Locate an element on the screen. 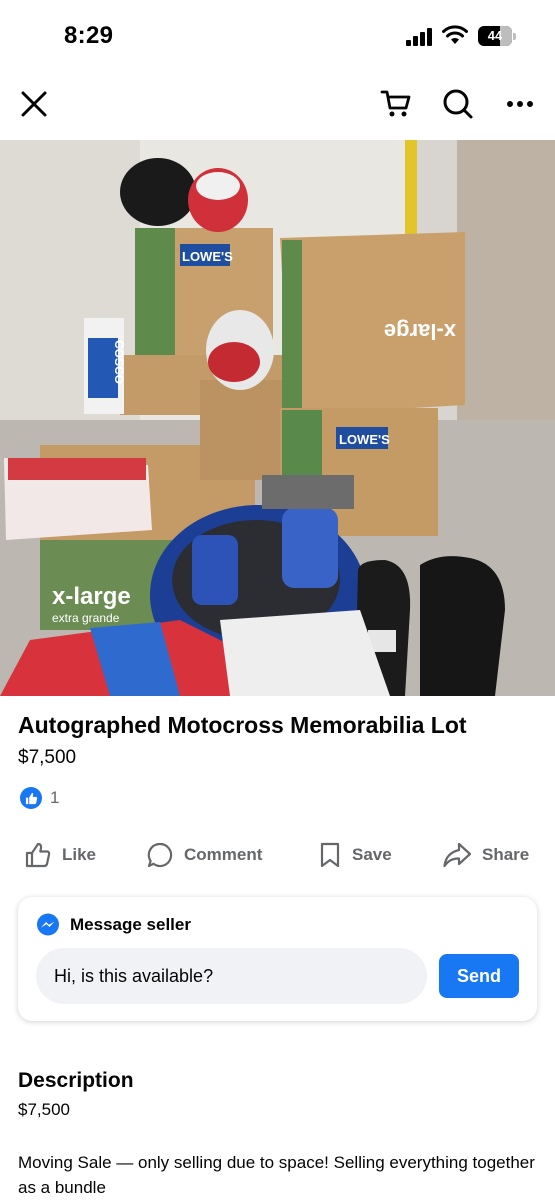 This screenshot has width=555, height=1200. listing-price: $7,500 is located at coordinates (47, 757).